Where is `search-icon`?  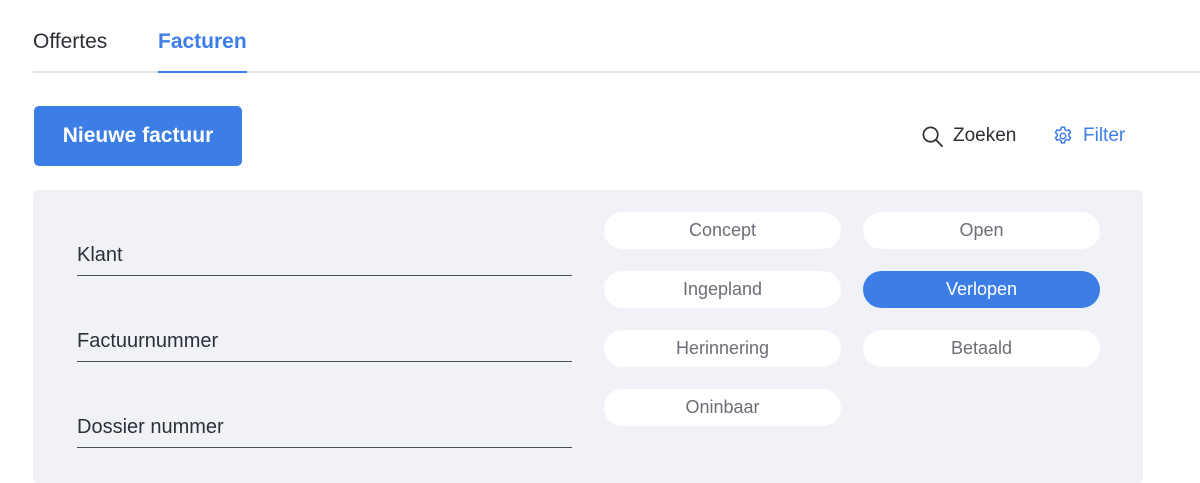
search-icon is located at coordinates (932, 136).